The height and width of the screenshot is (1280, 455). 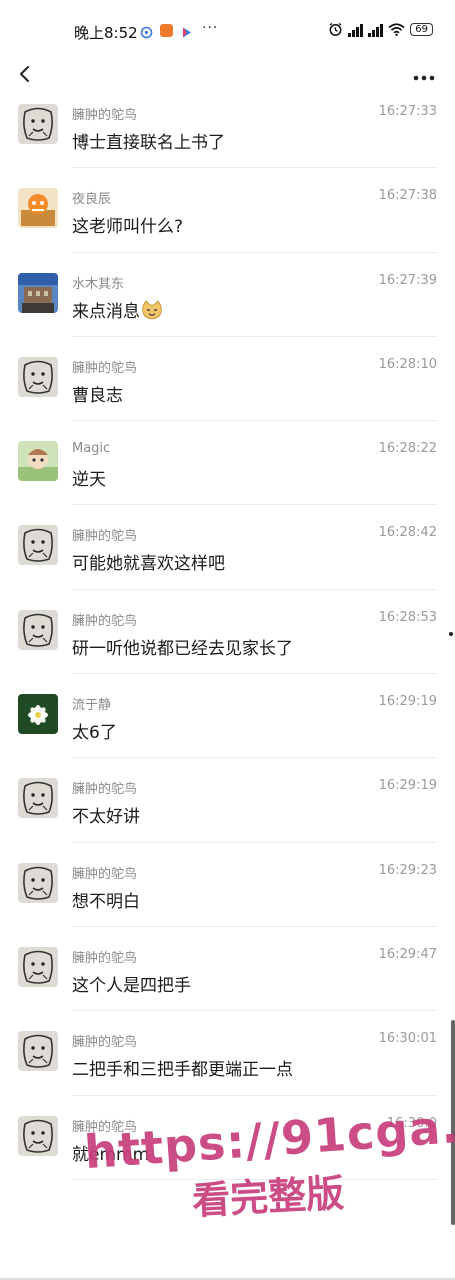 What do you see at coordinates (38, 292) in the screenshot?
I see `blue-building-avatar` at bounding box center [38, 292].